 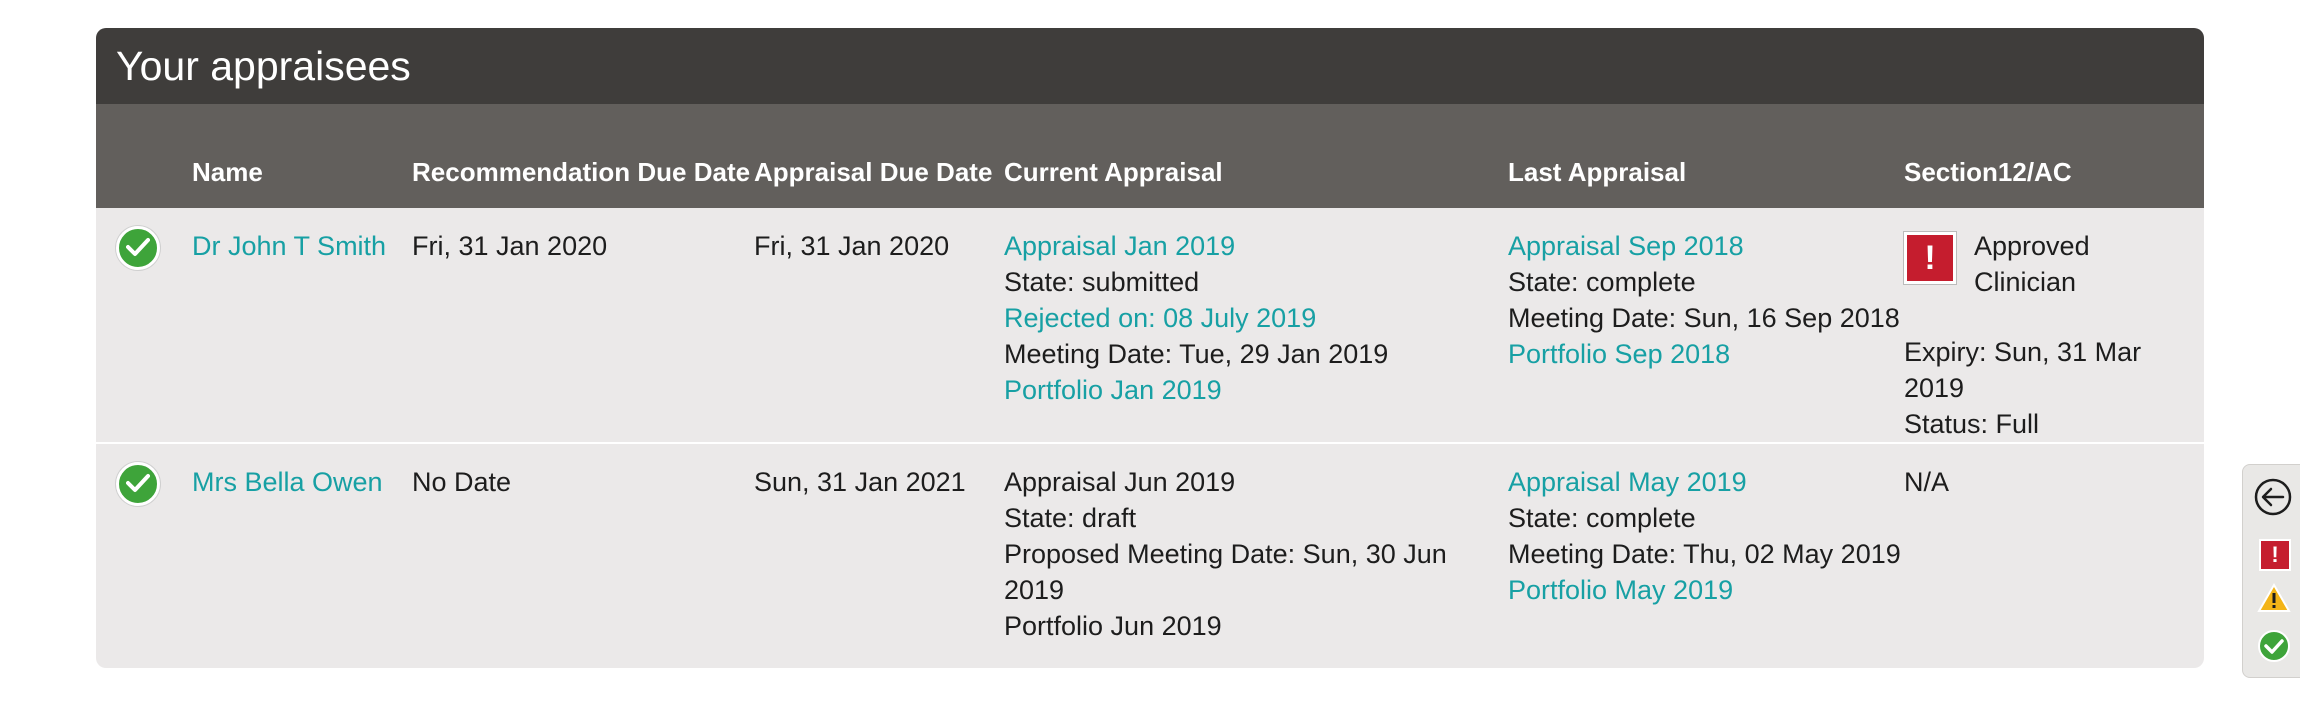 I want to click on current-portfolio: Portfolio Jun 2019, so click(x=1113, y=626).